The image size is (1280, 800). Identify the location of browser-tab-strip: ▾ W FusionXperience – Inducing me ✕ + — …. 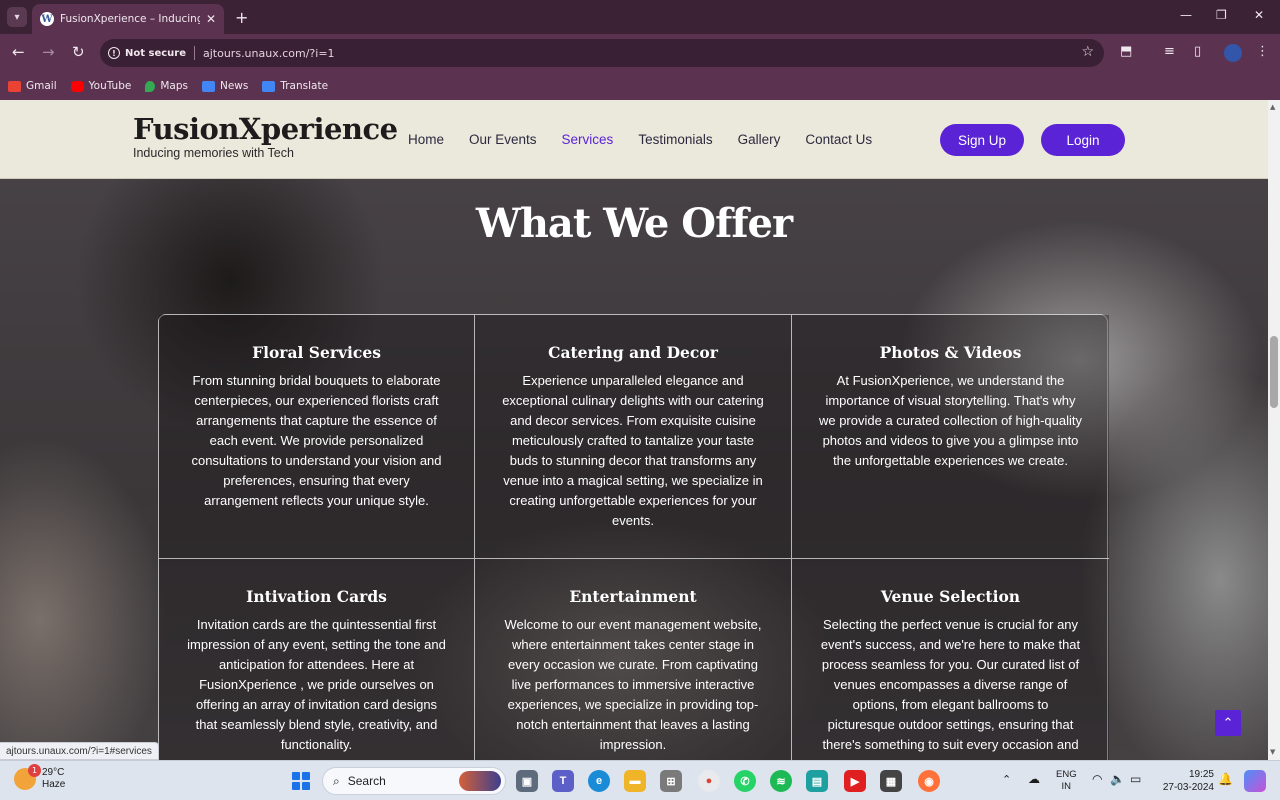
(640, 17).